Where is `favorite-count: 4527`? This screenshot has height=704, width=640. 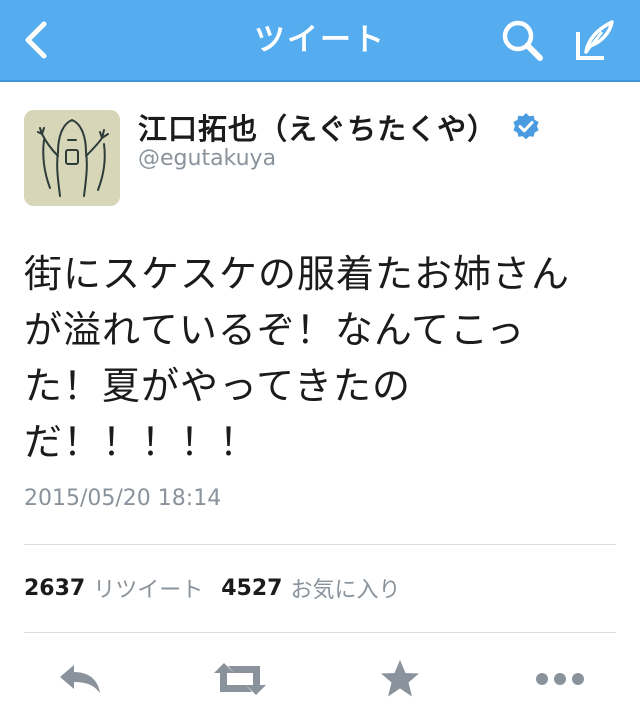 favorite-count: 4527 is located at coordinates (251, 588).